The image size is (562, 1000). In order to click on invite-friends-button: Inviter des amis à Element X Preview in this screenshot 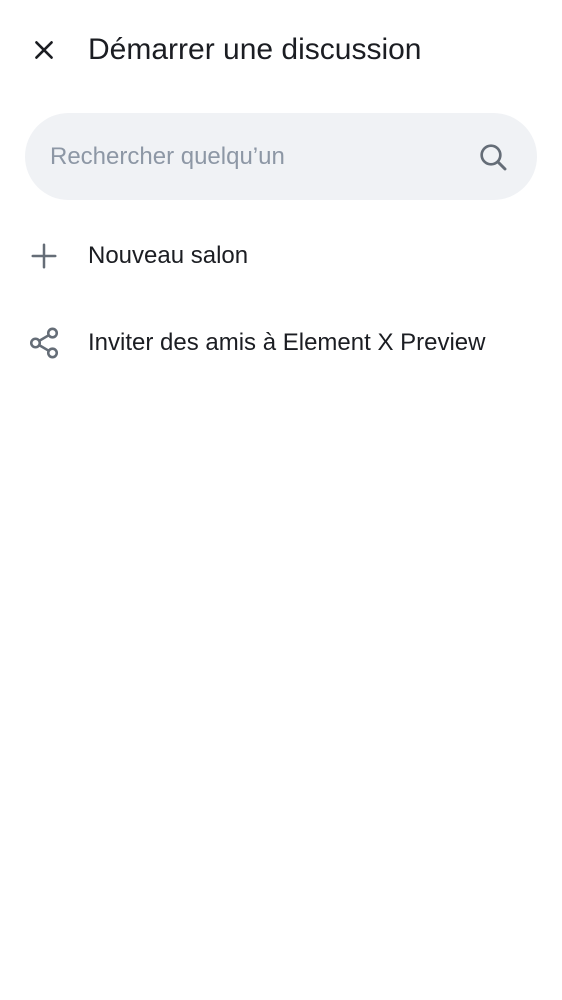, I will do `click(281, 343)`.